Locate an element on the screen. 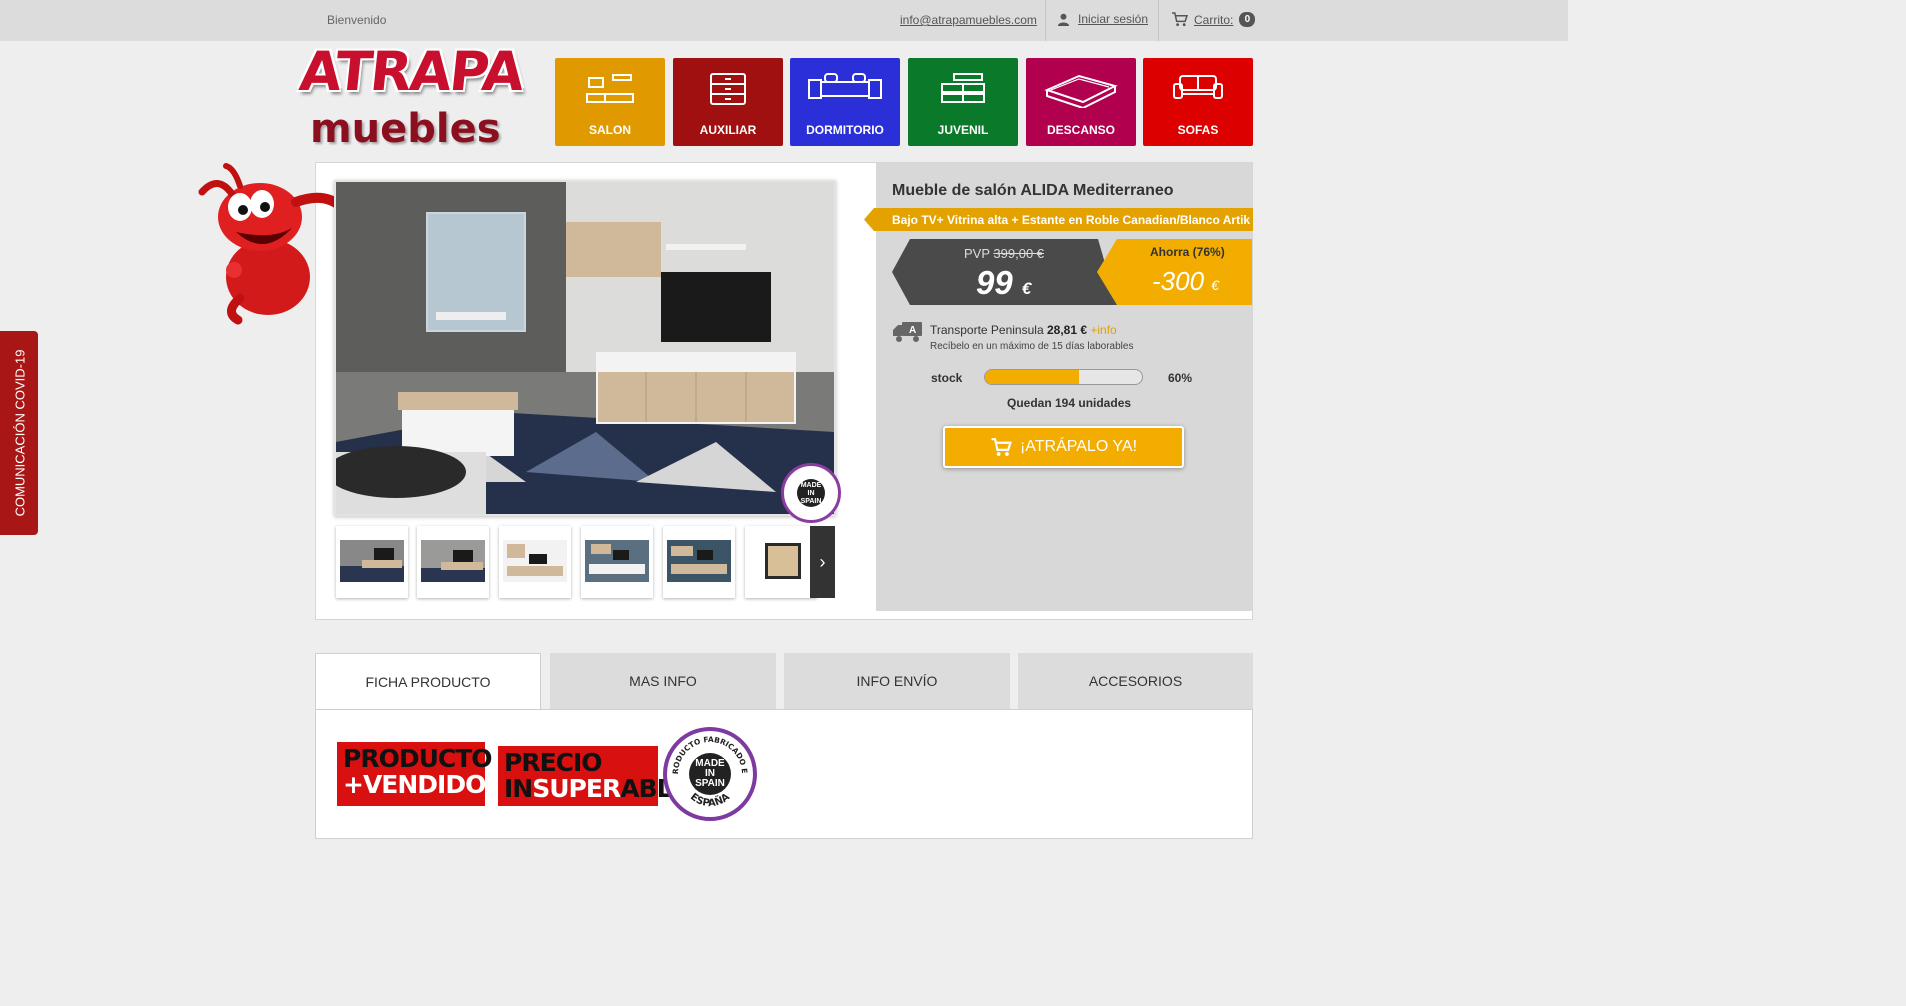 This screenshot has height=1006, width=1906. user-icon is located at coordinates (1063, 19).